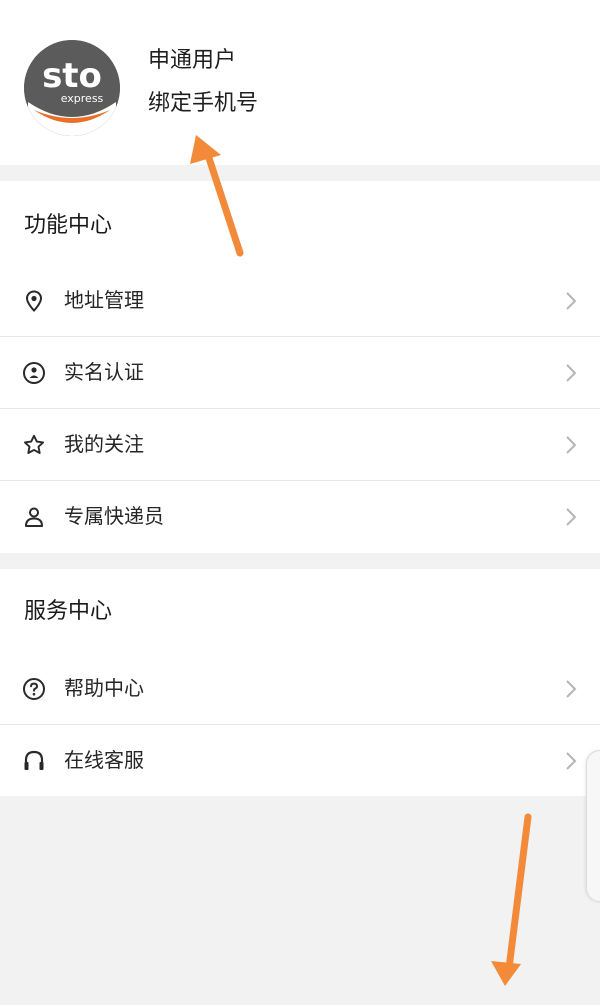 This screenshot has width=600, height=1005. Describe the element at coordinates (68, 225) in the screenshot. I see `section-title-function-center: 功能中心` at that location.